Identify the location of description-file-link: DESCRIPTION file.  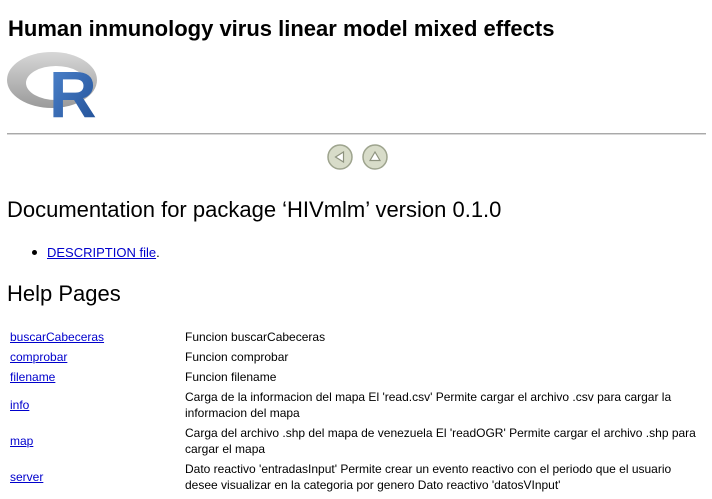
(101, 252).